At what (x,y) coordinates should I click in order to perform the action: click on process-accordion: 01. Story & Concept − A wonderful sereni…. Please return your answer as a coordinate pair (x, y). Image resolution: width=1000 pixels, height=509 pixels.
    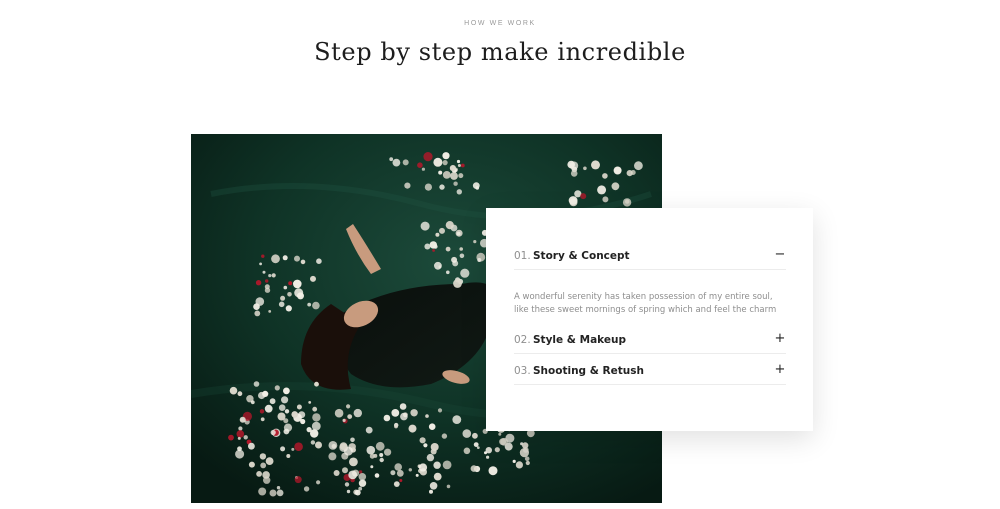
    Looking at the image, I should click on (649, 319).